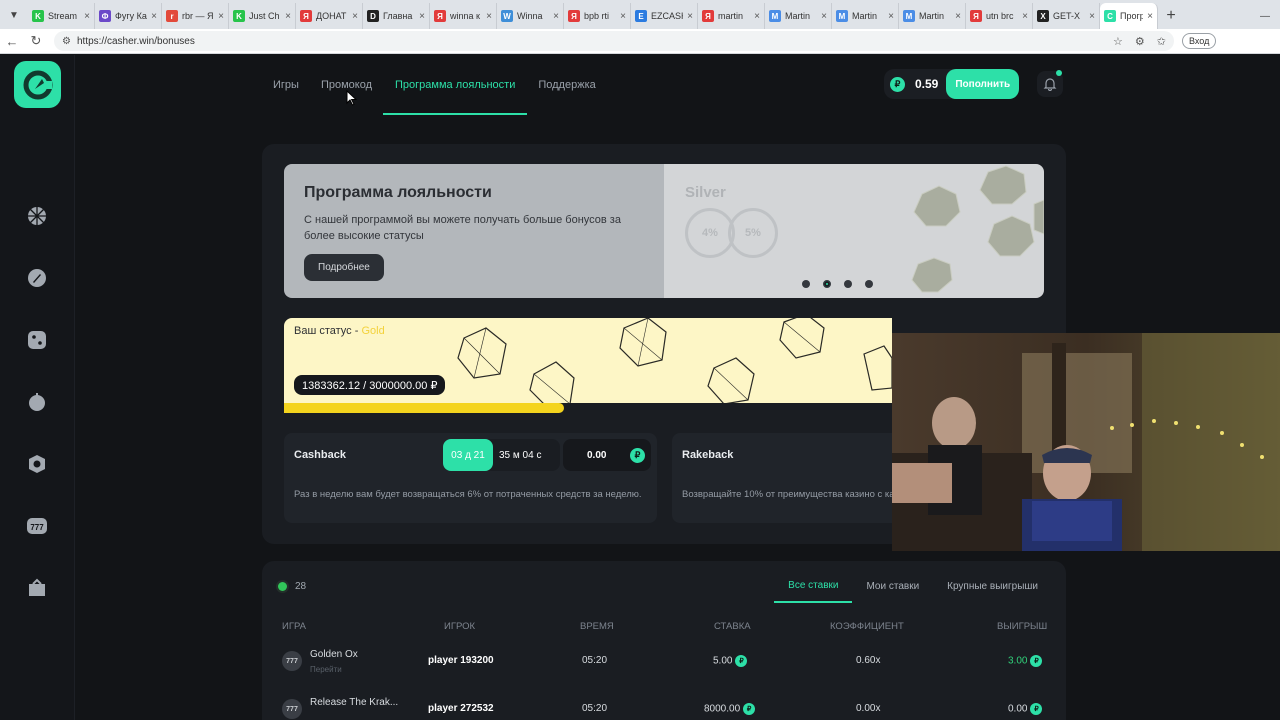 The image size is (1280, 720). I want to click on game-link: Перейти, so click(326, 669).